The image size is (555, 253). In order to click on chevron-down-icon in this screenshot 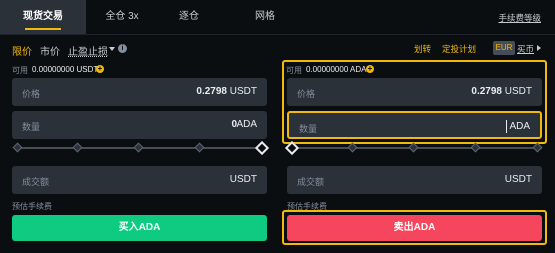, I will do `click(112, 49)`.